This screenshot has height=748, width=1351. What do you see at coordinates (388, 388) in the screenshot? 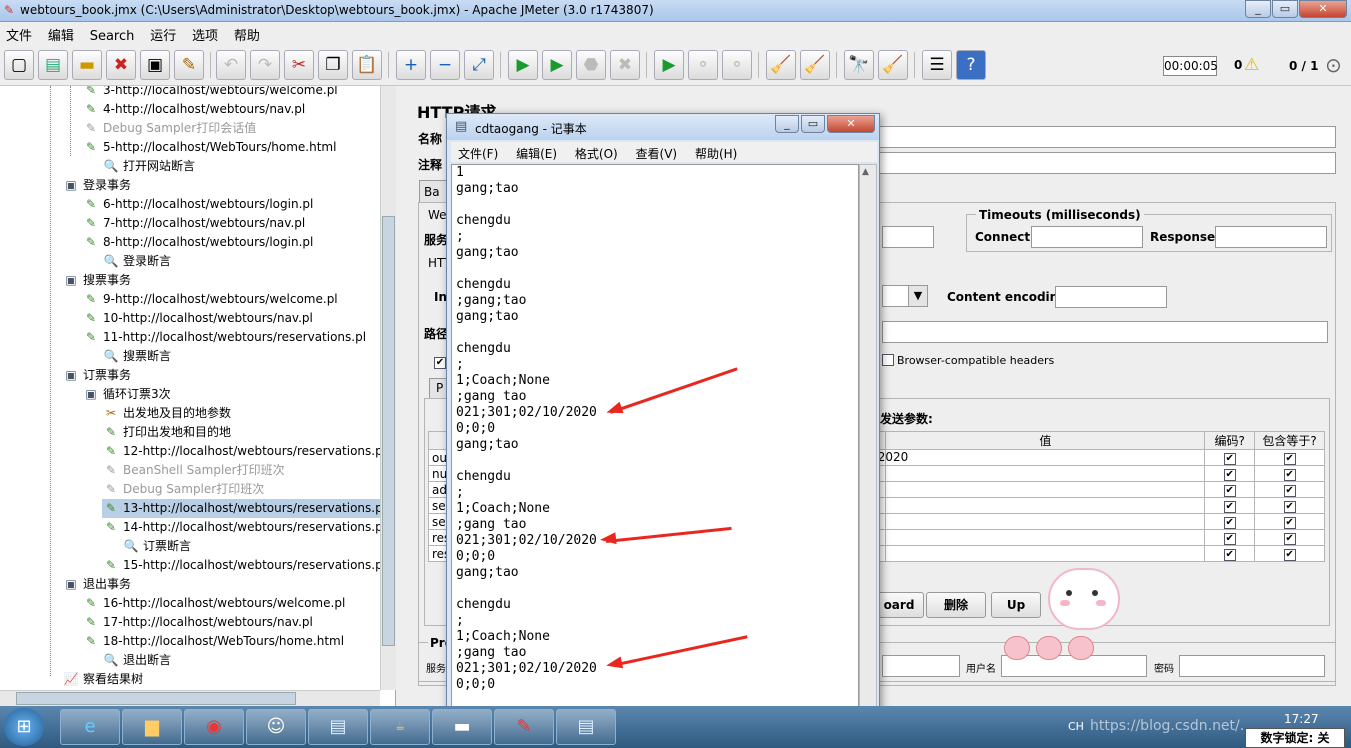
I see `tree-vertical-scrollbar` at bounding box center [388, 388].